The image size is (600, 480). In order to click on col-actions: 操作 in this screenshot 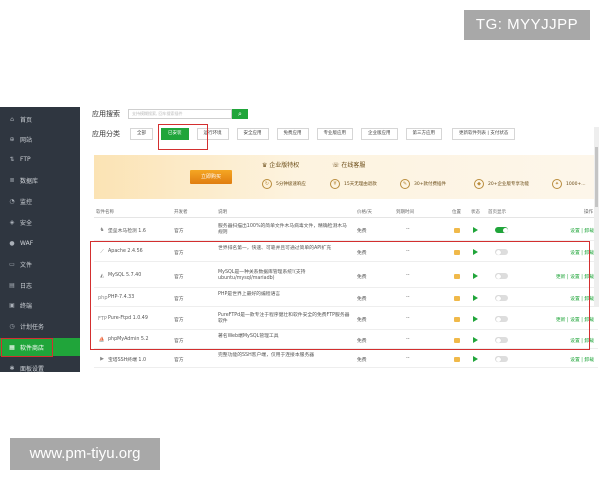, I will do `click(588, 212)`.